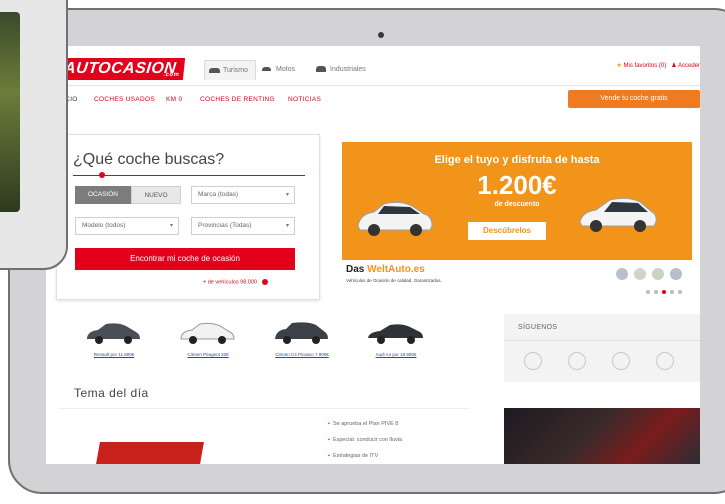  I want to click on background-tablet-photo, so click(10, 112).